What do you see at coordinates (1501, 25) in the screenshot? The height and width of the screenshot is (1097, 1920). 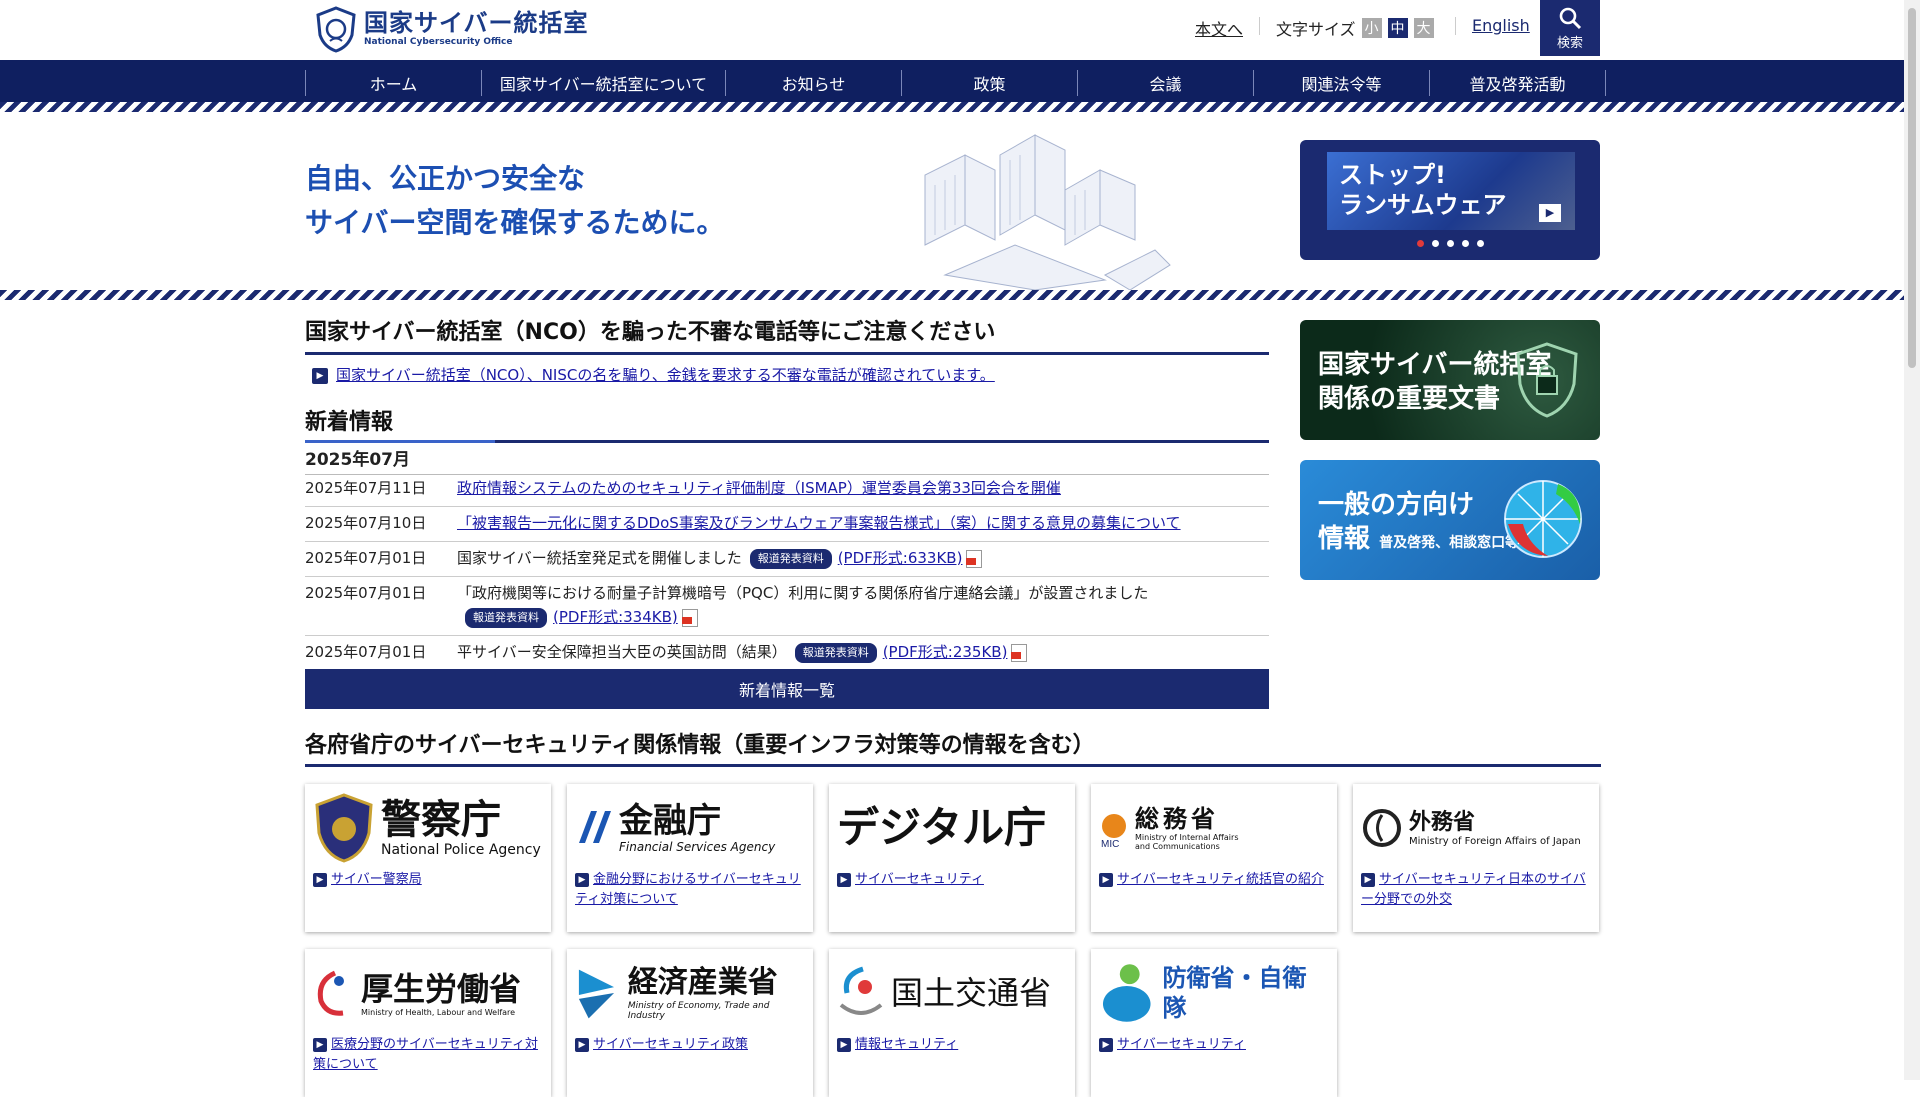 I see `english-link: English` at bounding box center [1501, 25].